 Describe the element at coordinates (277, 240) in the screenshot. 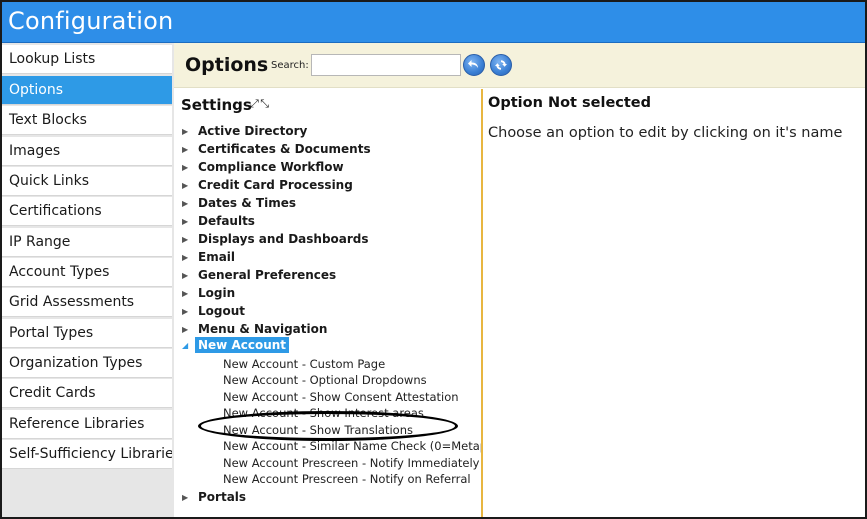

I see `tree-item-displays-dashboards: ▶ Displays and Dashboards` at that location.